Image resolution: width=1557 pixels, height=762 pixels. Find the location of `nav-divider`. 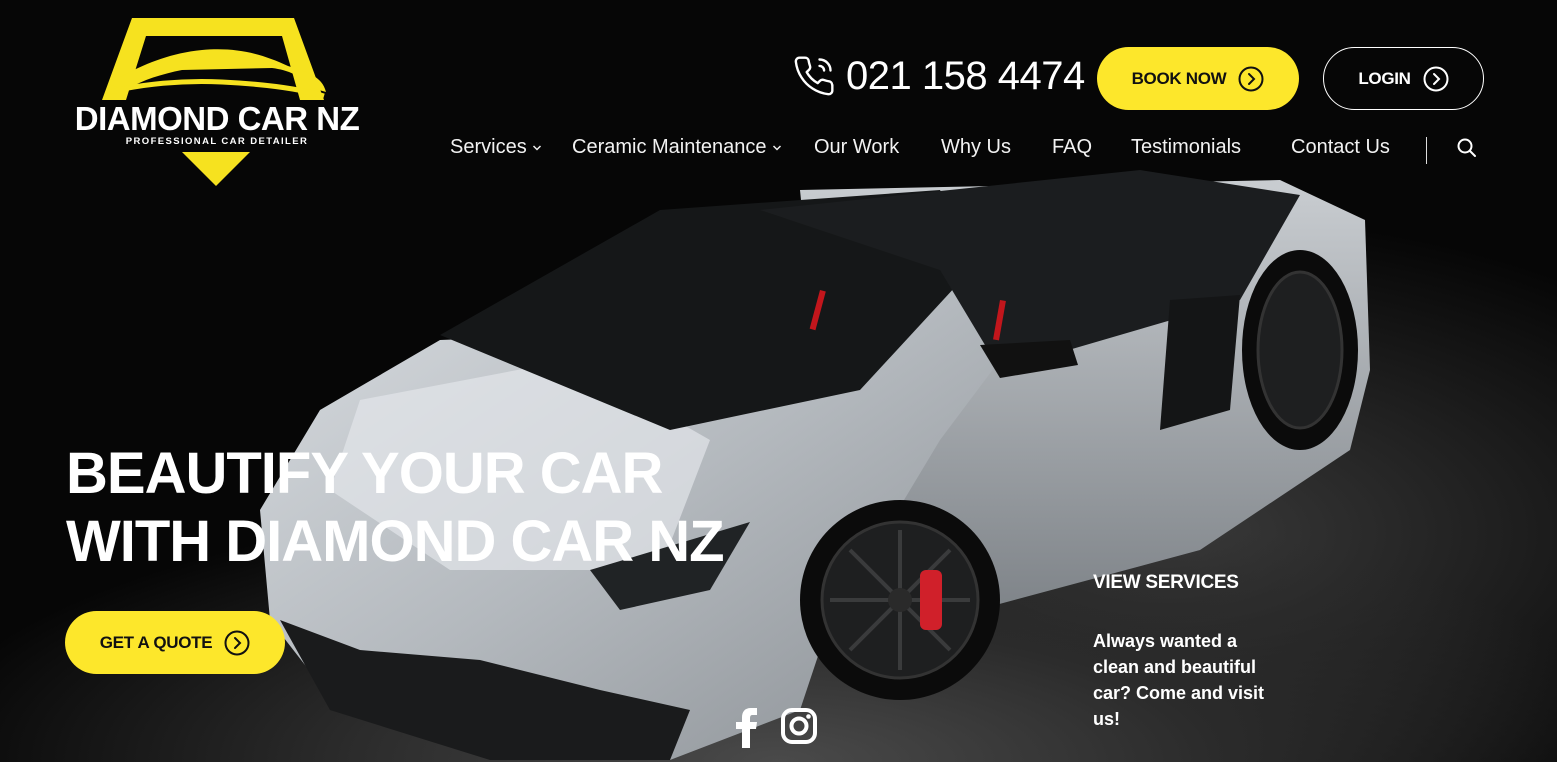

nav-divider is located at coordinates (1426, 150).